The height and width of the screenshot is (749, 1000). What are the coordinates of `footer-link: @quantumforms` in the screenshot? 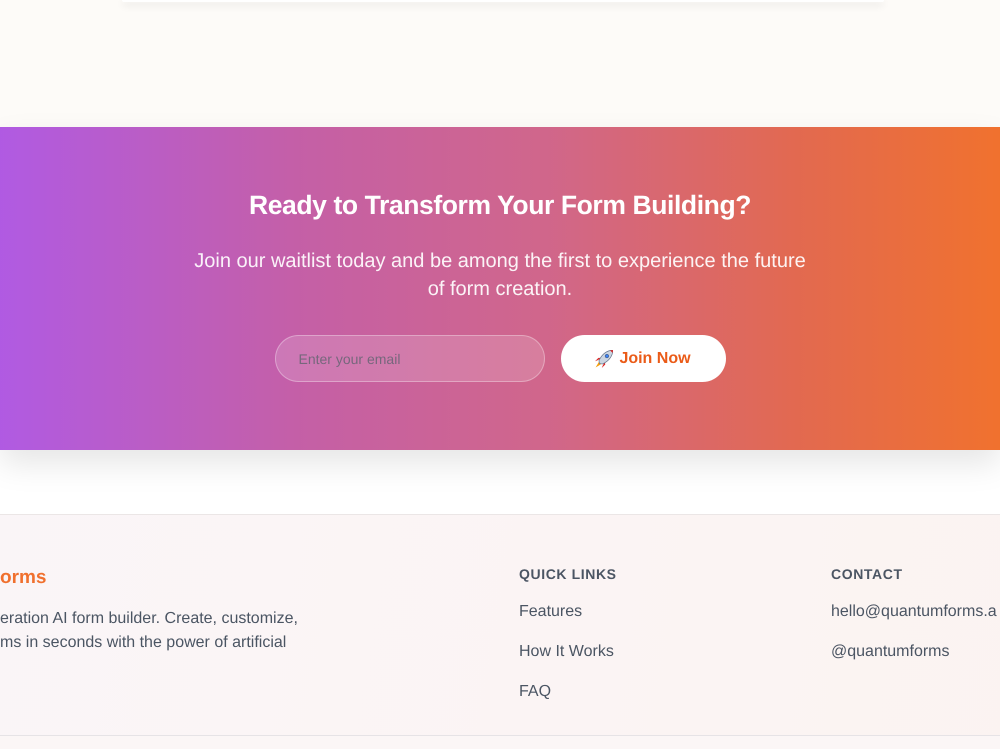 It's located at (890, 652).